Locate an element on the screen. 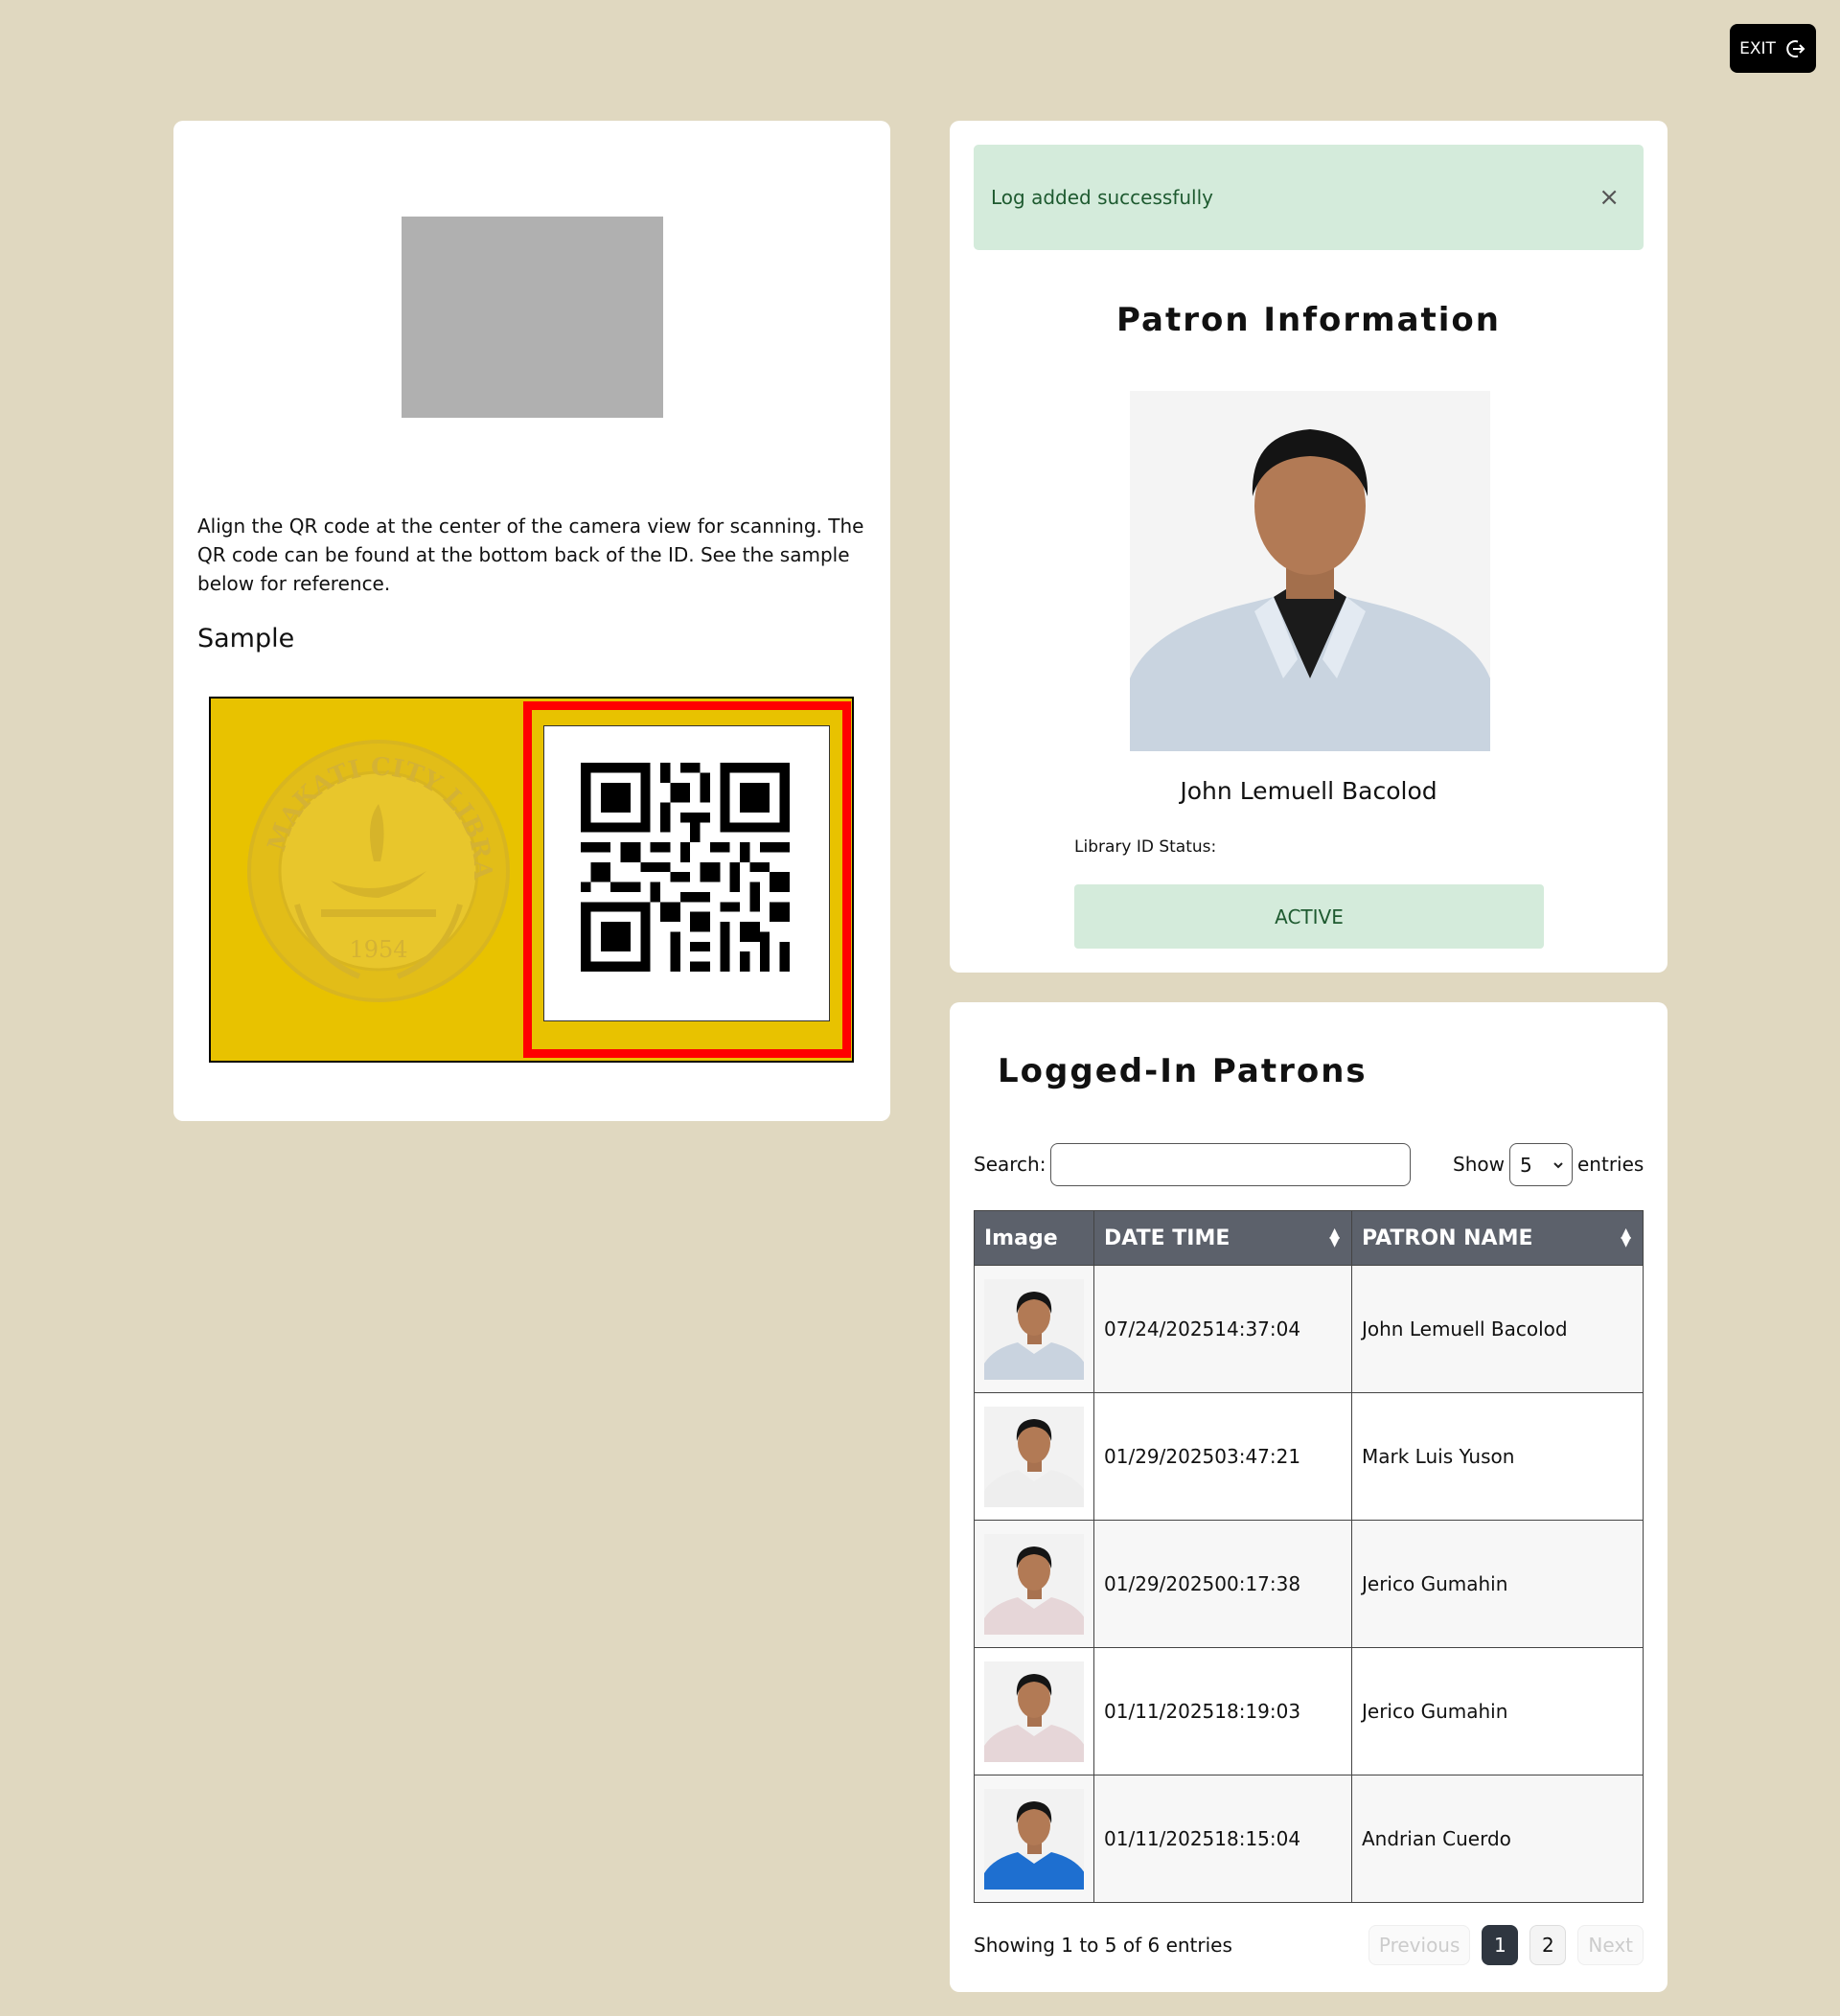 The width and height of the screenshot is (1840, 2016). column-header-image: Image is located at coordinates (1034, 1238).